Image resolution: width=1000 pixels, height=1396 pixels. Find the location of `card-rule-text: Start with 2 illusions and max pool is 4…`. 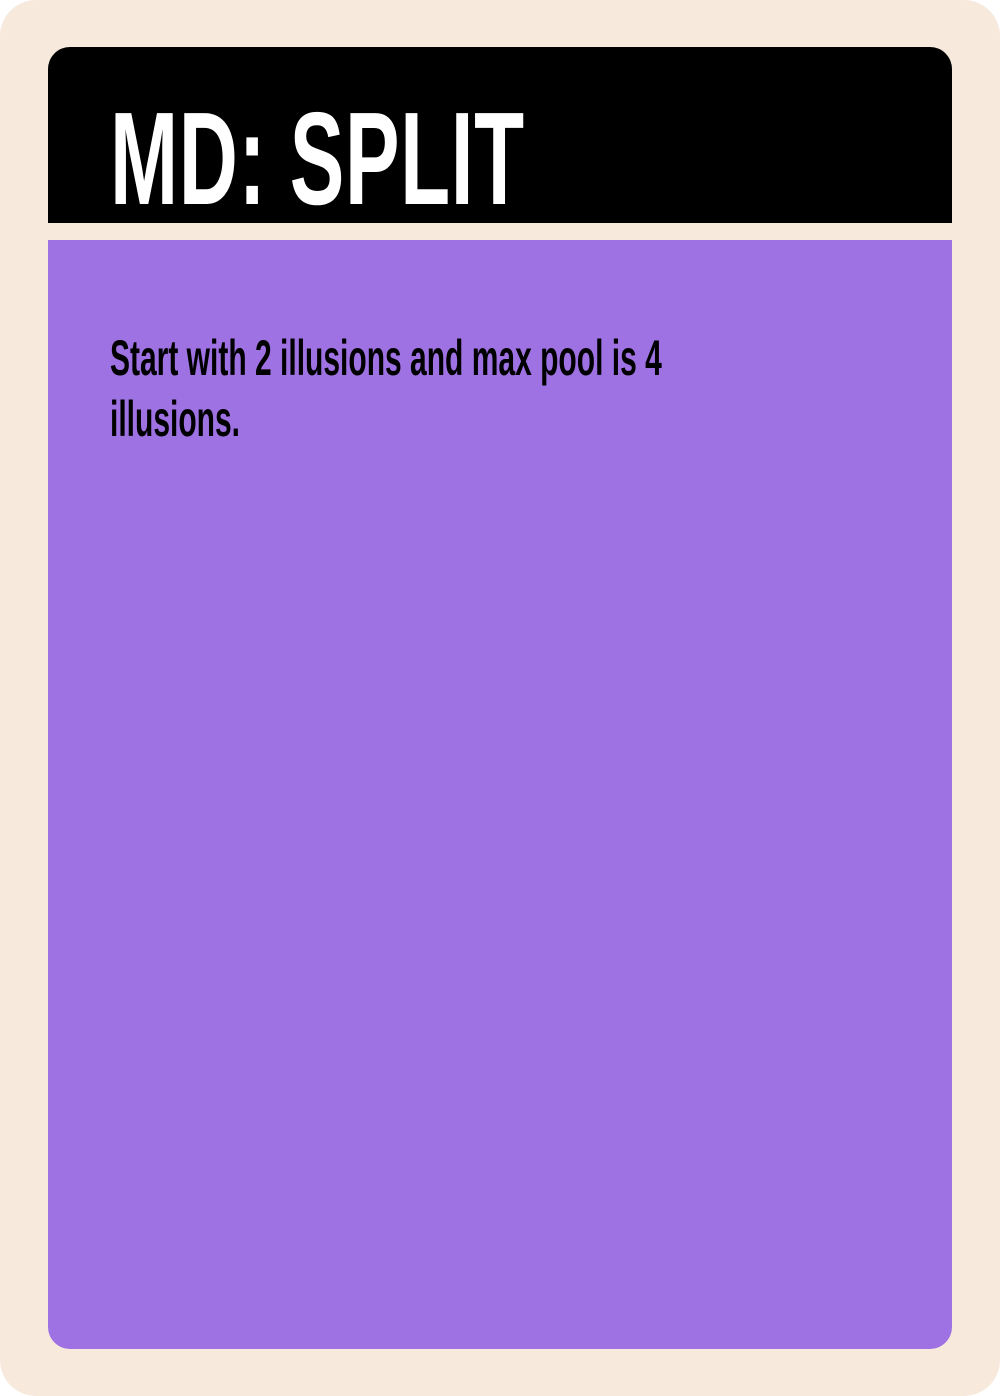

card-rule-text: Start with 2 illusions and max pool is 4… is located at coordinates (386, 388).